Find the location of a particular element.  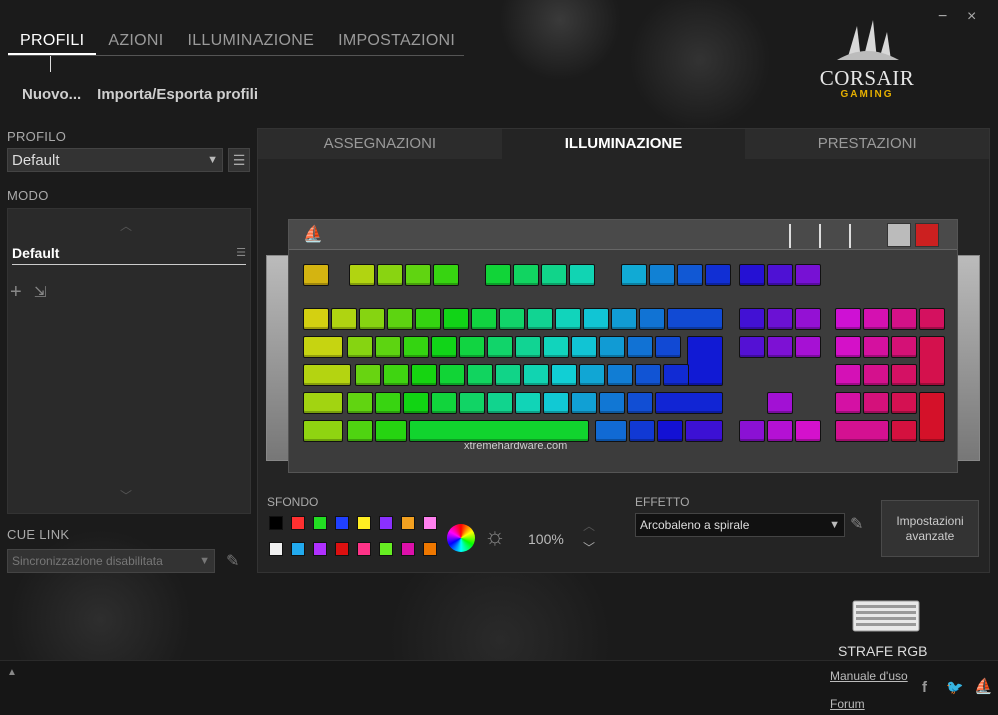

close-button: × is located at coordinates (971, 17).